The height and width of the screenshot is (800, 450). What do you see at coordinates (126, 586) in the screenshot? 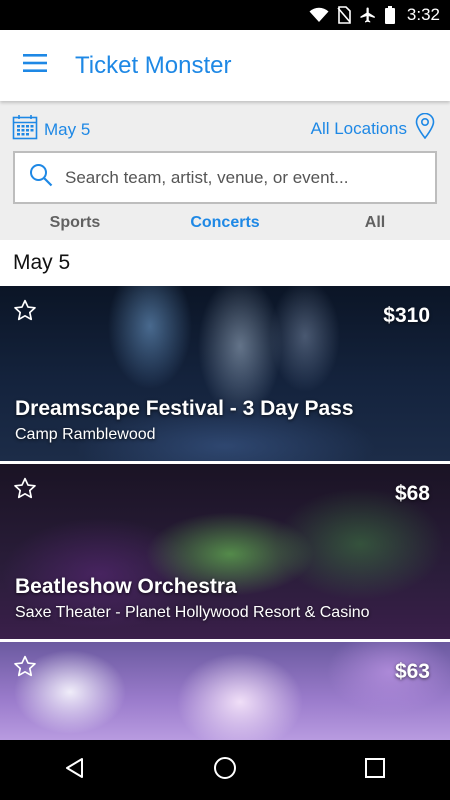
I see `event-name: Beatleshow Orchestra` at bounding box center [126, 586].